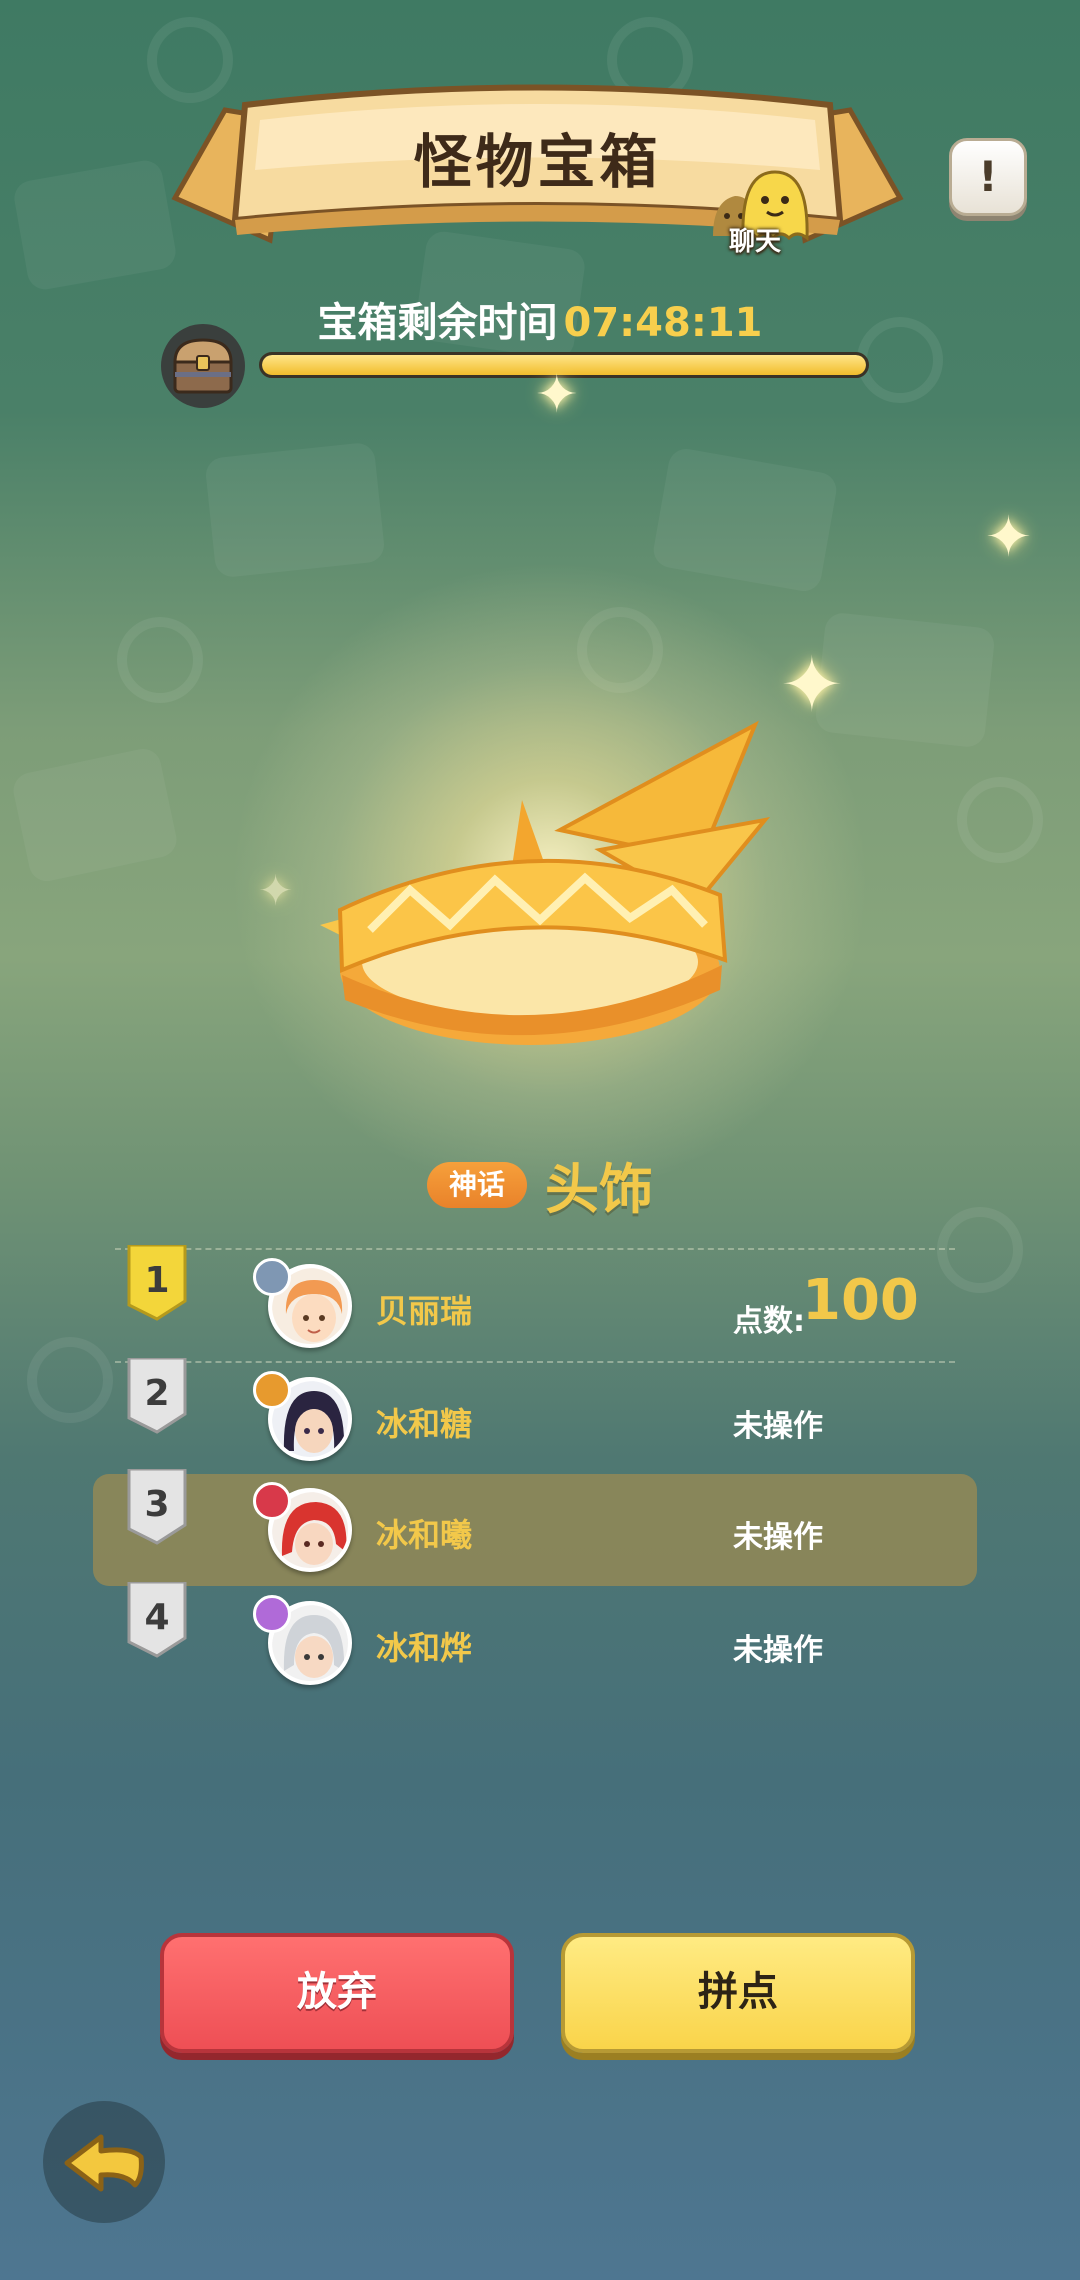 This screenshot has height=2280, width=1080. I want to click on player-row-2: 2 冰和糖 未操作, so click(535, 1416).